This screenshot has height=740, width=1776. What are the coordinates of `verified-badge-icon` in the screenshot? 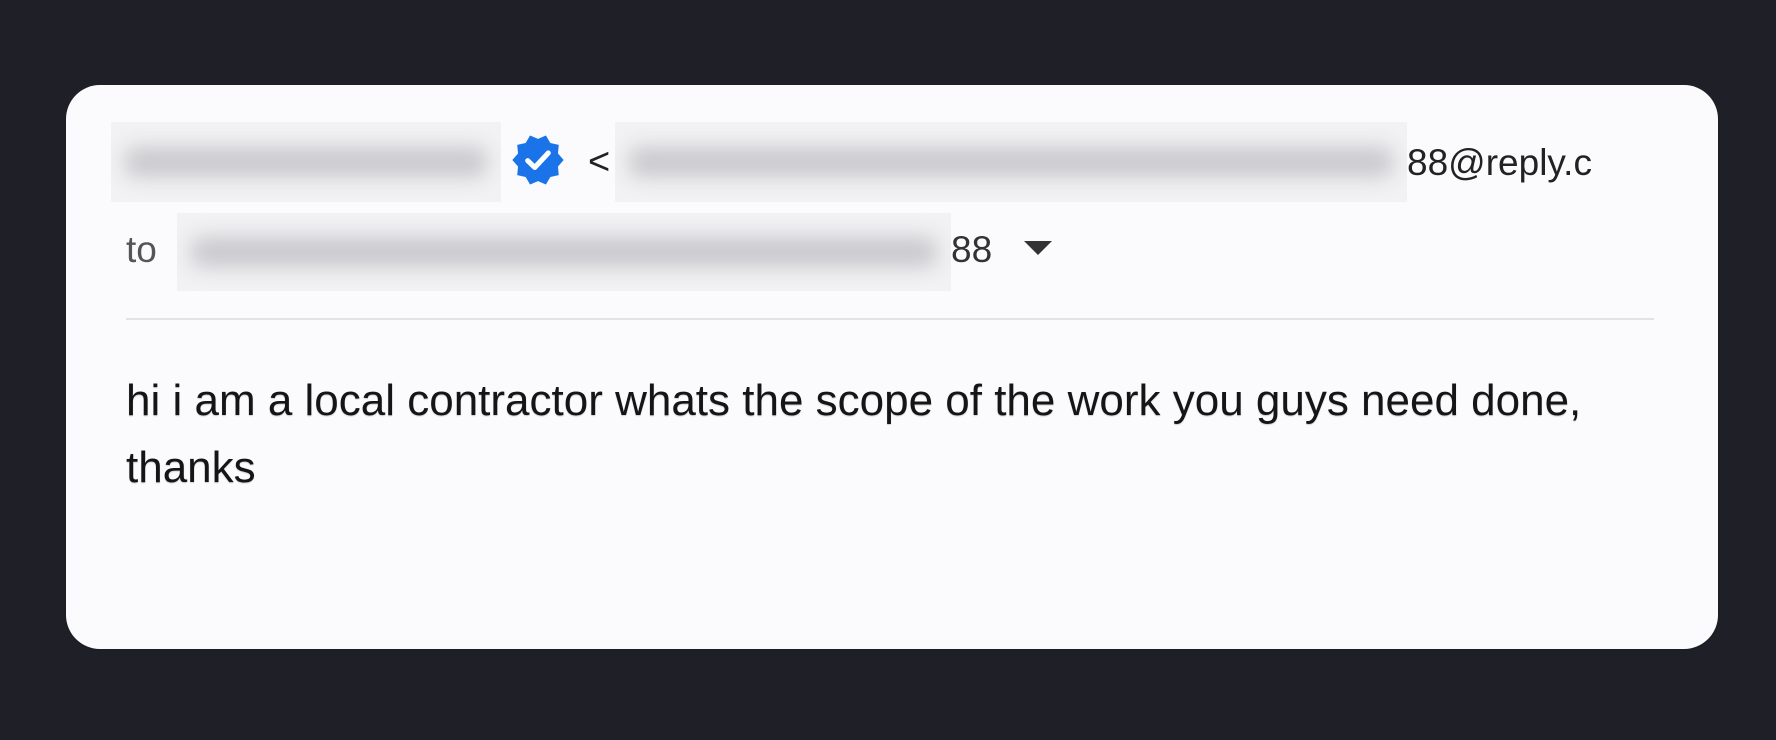 It's located at (538, 160).